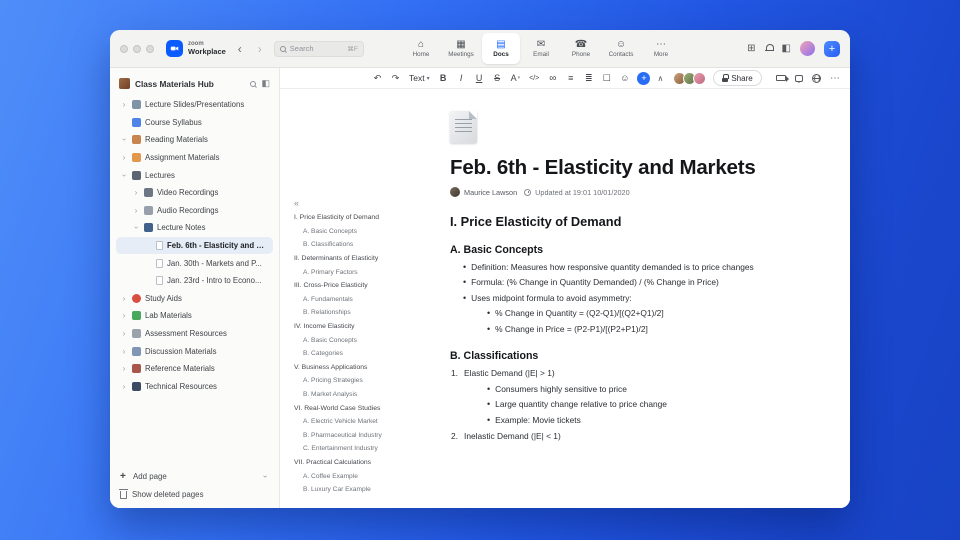 This screenshot has width=960, height=540. Describe the element at coordinates (799, 78) in the screenshot. I see `comments-icon` at that location.